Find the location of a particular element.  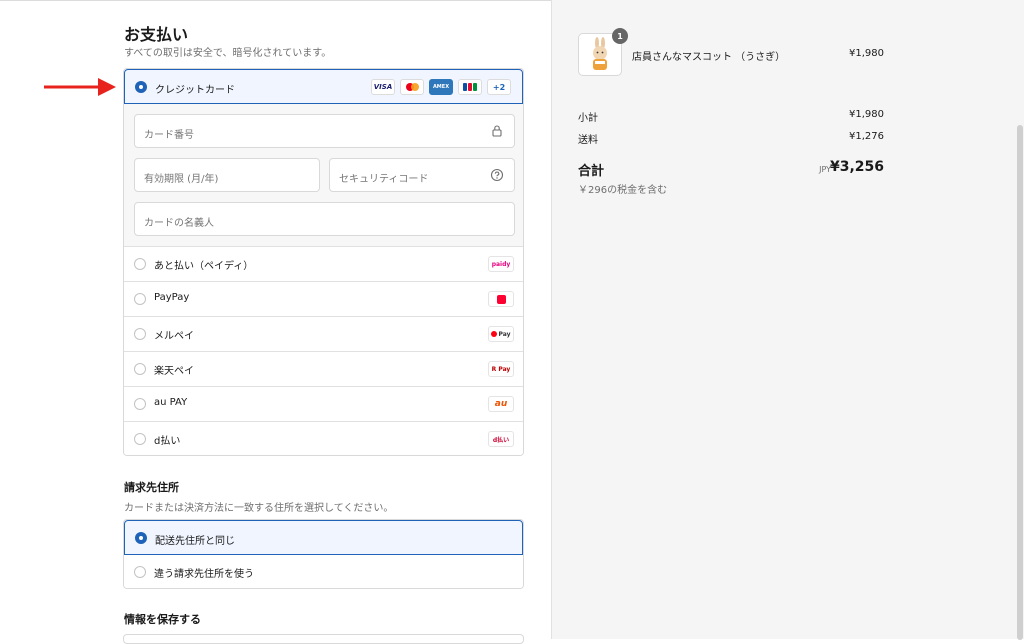

billing-same-radio is located at coordinates (141, 538).